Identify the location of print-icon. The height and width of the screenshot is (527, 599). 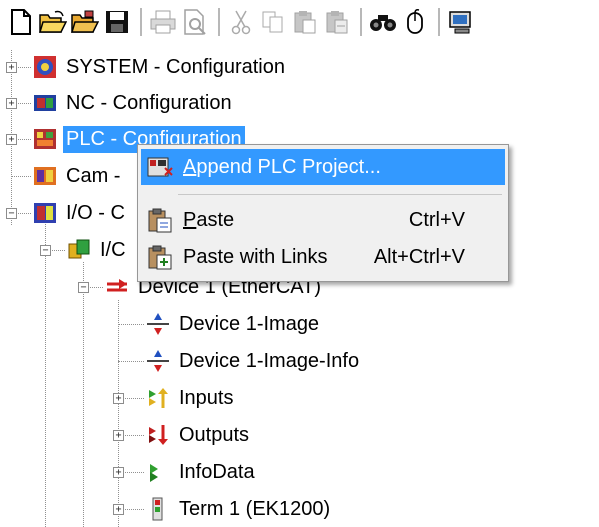
(163, 22).